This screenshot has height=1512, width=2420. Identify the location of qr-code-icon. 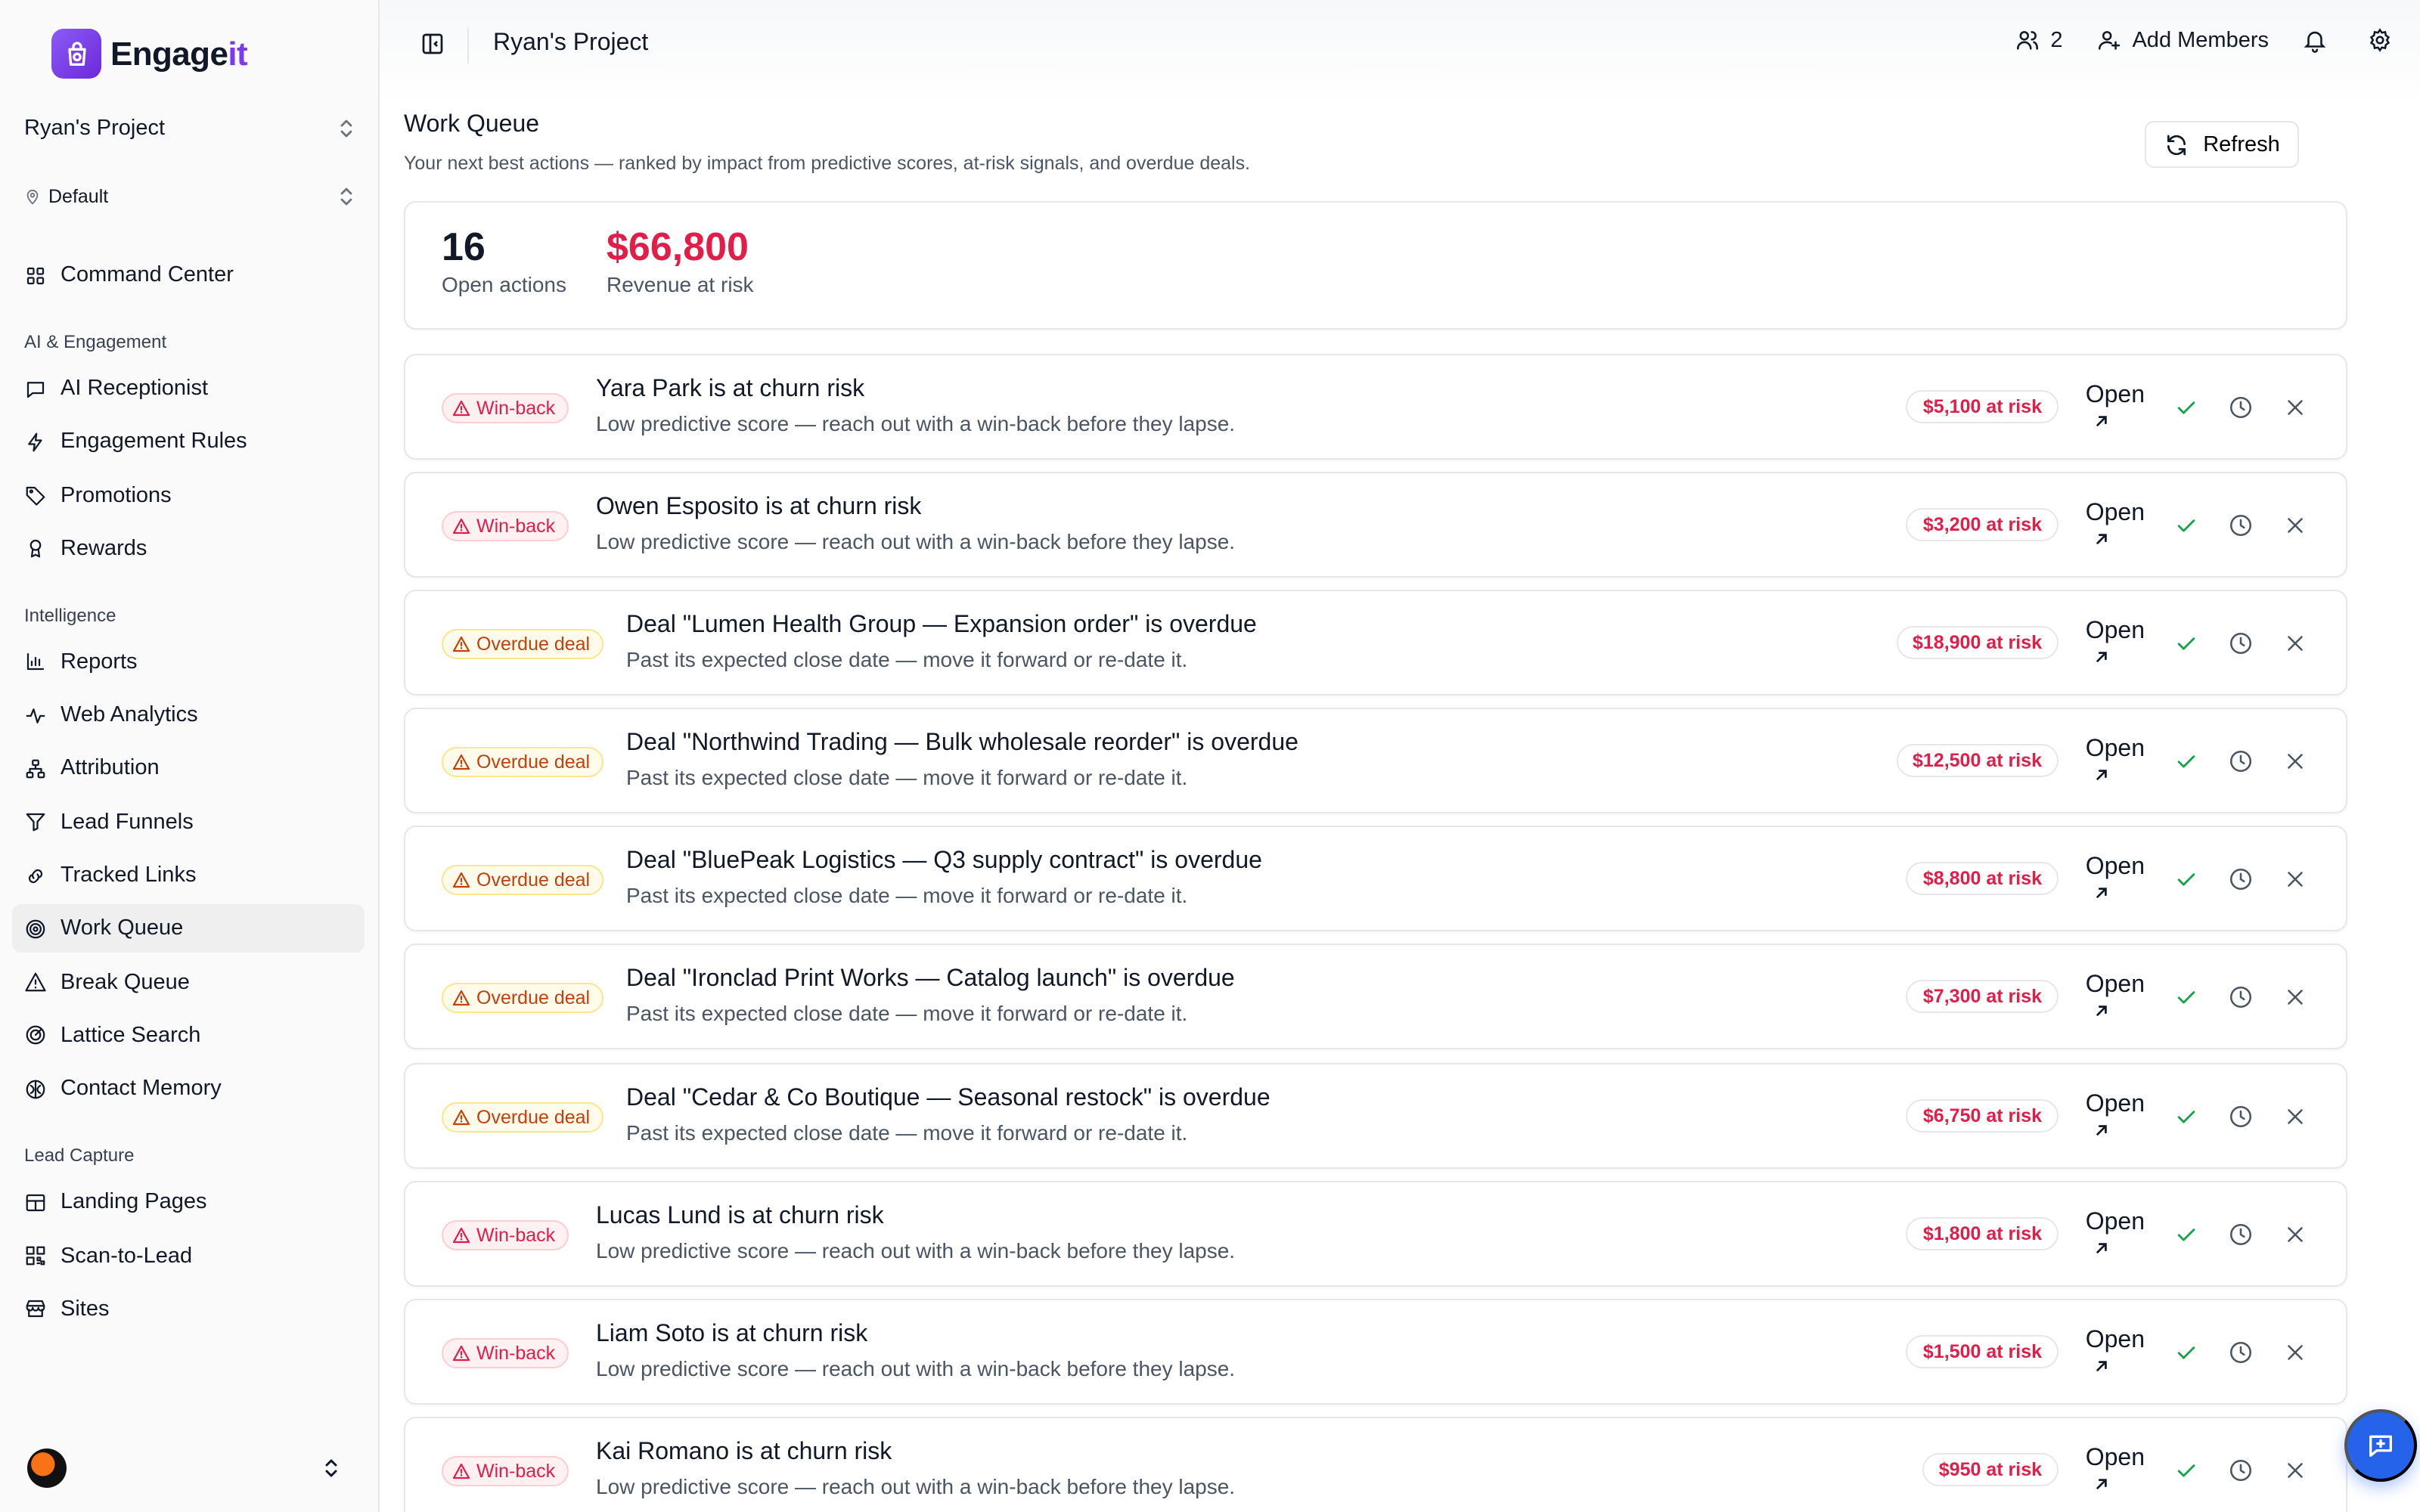
(35, 1256).